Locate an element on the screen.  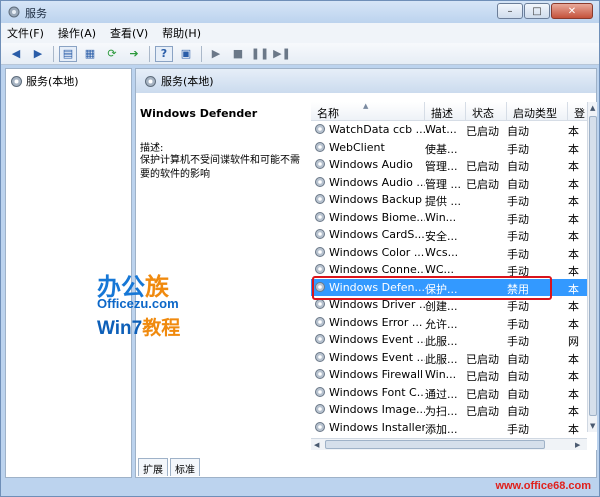
table-row: Windows Audio ... 管理 ... 已启动 自动本 is located at coordinates (454, 183).